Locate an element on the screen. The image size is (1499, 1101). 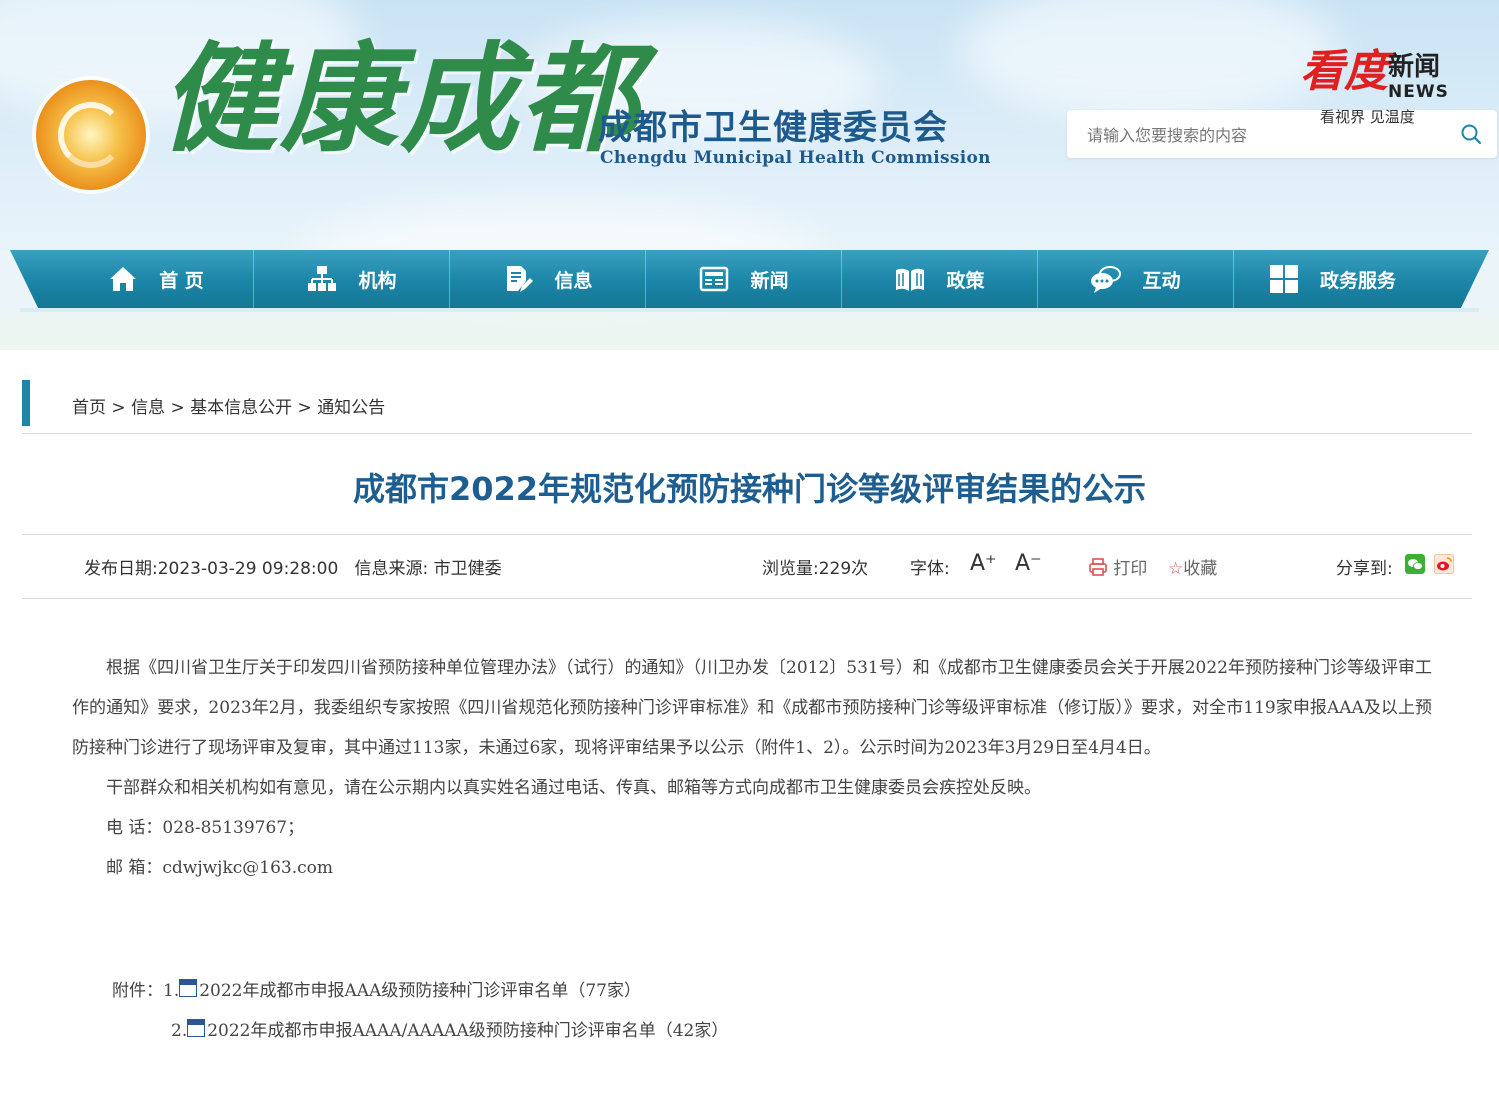
nav-item-policy: 政策 is located at coordinates (940, 279).